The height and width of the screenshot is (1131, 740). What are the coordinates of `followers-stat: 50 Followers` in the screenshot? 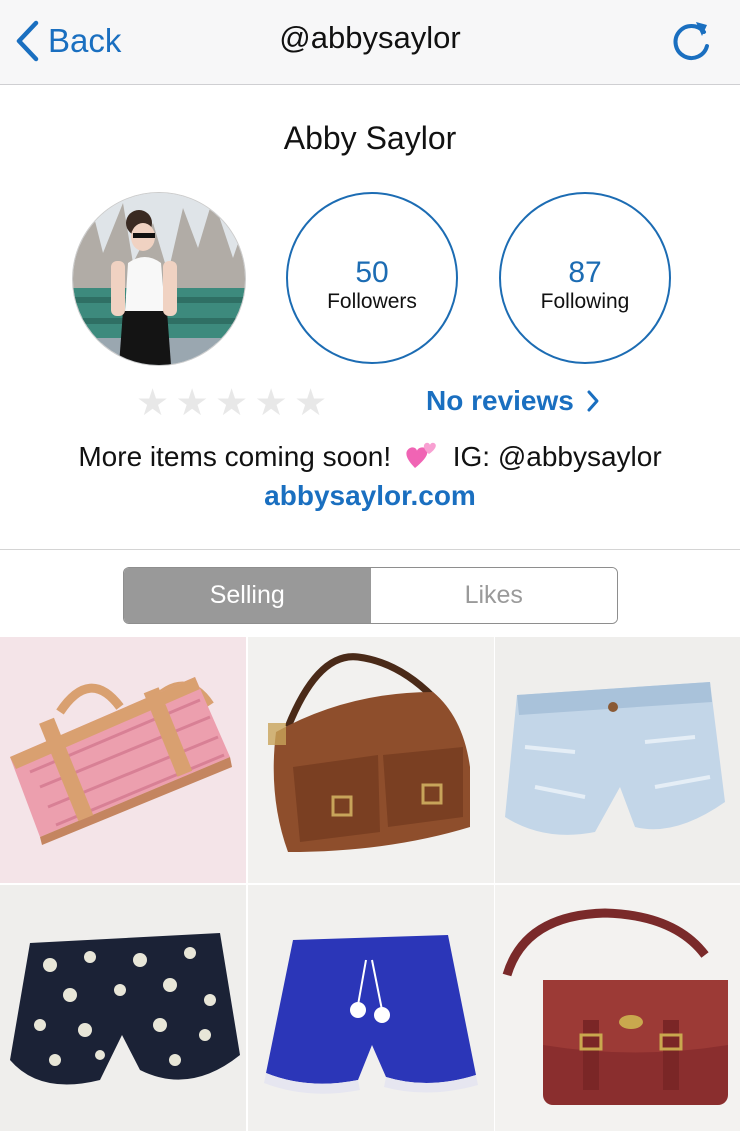 It's located at (372, 278).